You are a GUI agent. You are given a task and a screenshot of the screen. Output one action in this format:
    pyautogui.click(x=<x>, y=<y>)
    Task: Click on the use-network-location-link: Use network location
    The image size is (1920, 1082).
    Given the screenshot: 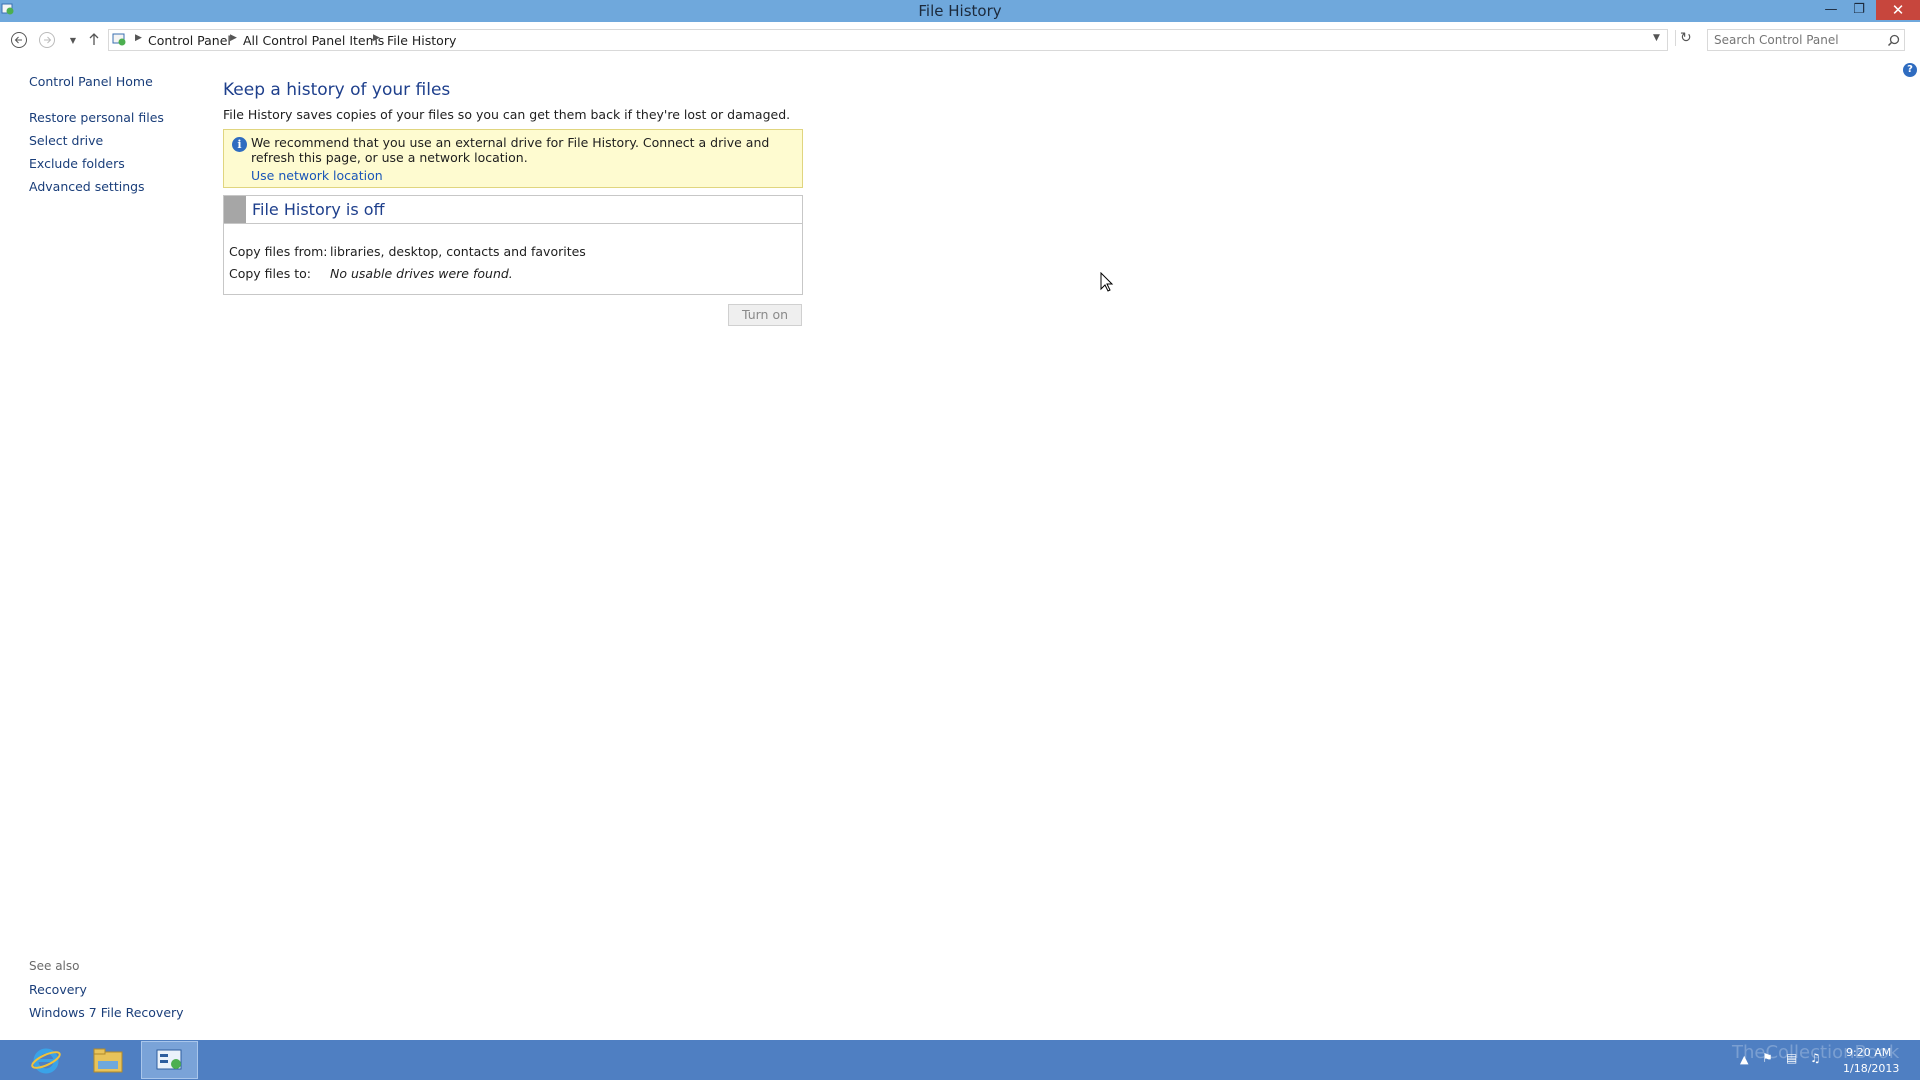 What is the action you would take?
    pyautogui.click(x=317, y=175)
    